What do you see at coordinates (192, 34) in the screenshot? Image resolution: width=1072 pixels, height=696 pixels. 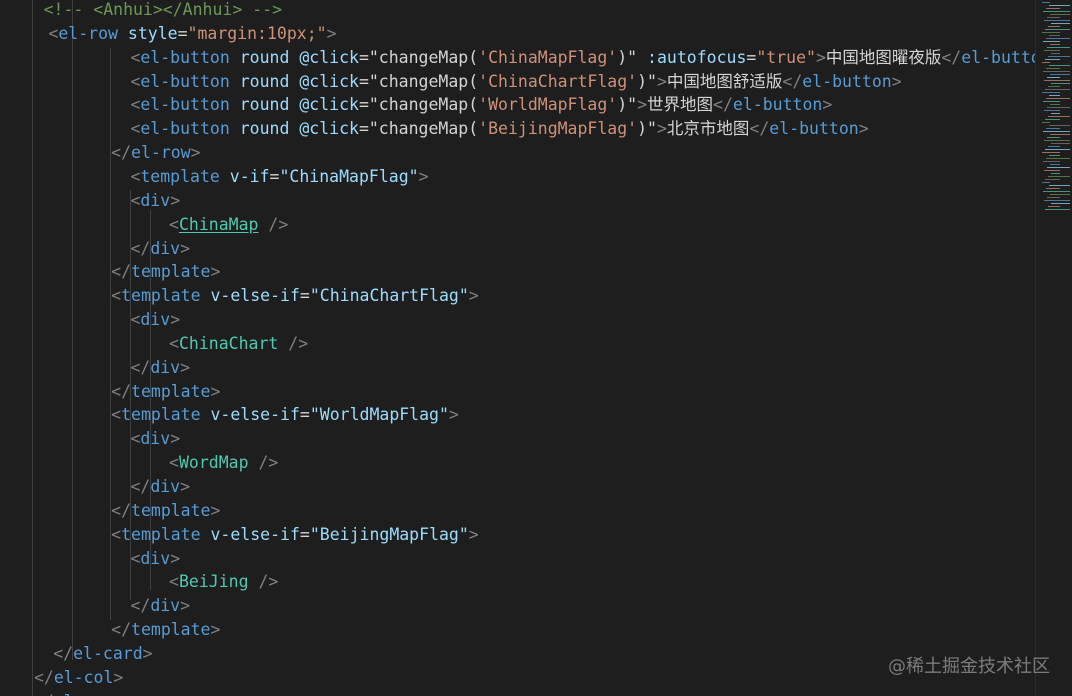 I see `code-line: <el-row style="margin:10px;">` at bounding box center [192, 34].